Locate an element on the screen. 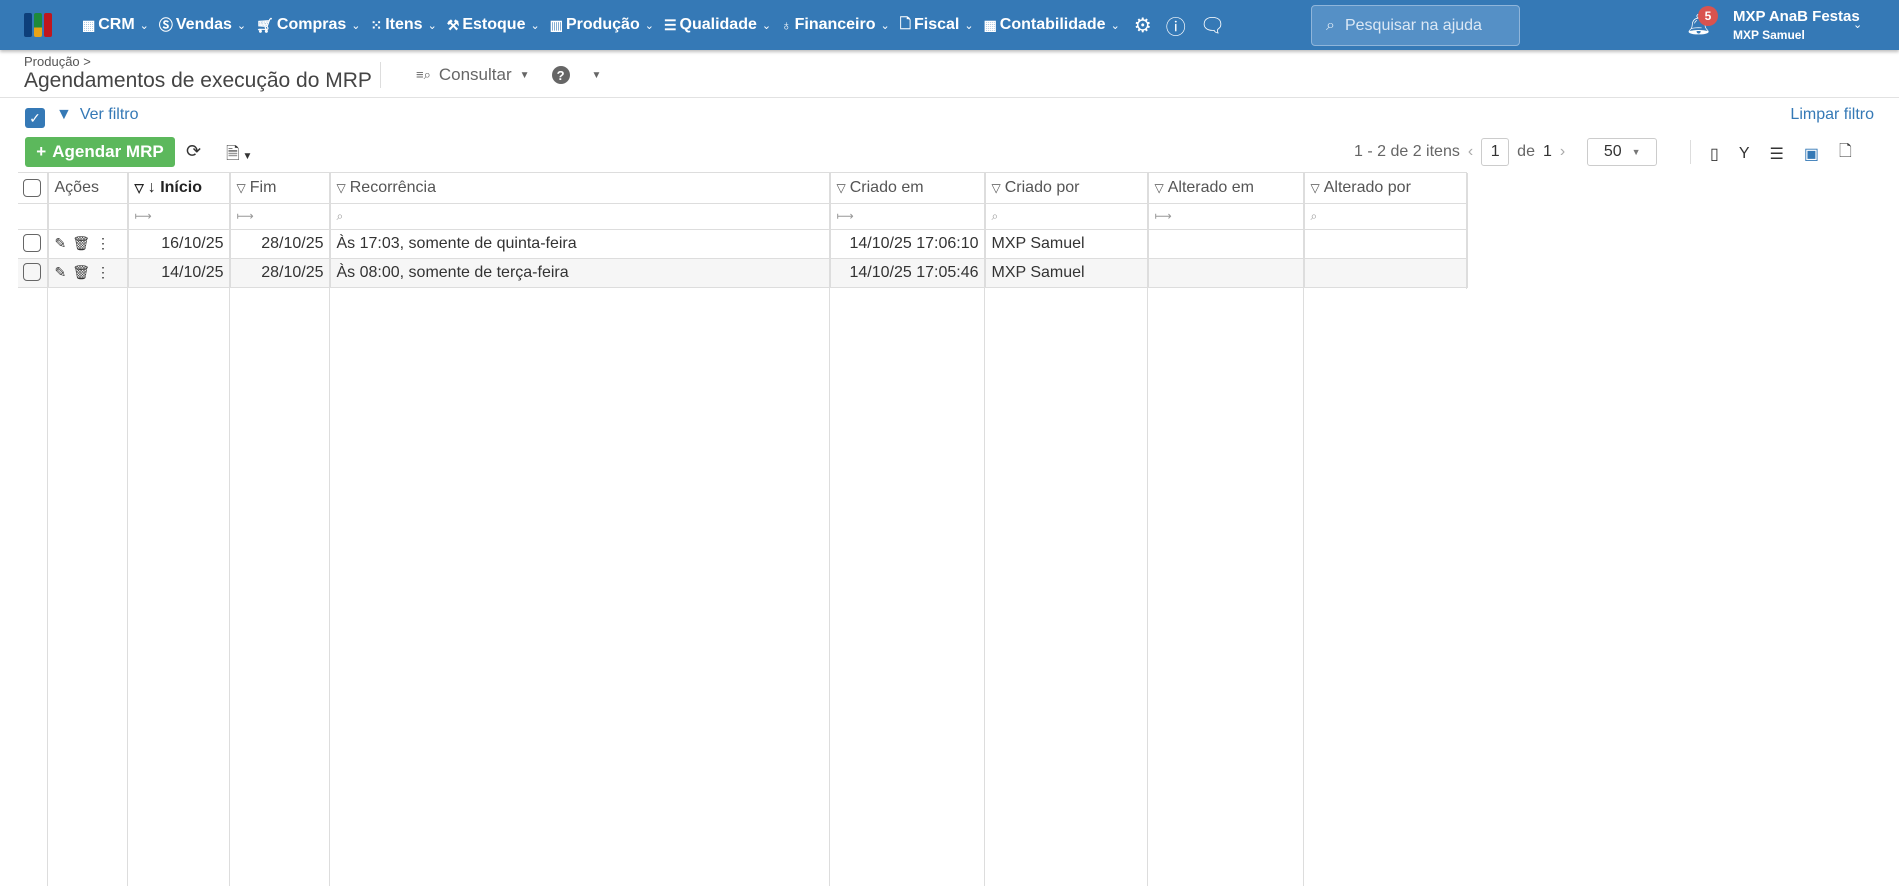  save-icon: ▣ is located at coordinates (1811, 154).